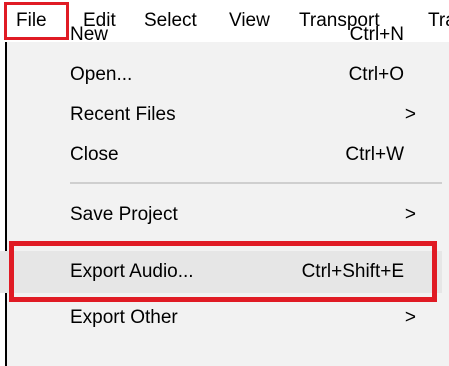  Describe the element at coordinates (221, 115) in the screenshot. I see `menu-item-recent-files: Recent Files >` at that location.